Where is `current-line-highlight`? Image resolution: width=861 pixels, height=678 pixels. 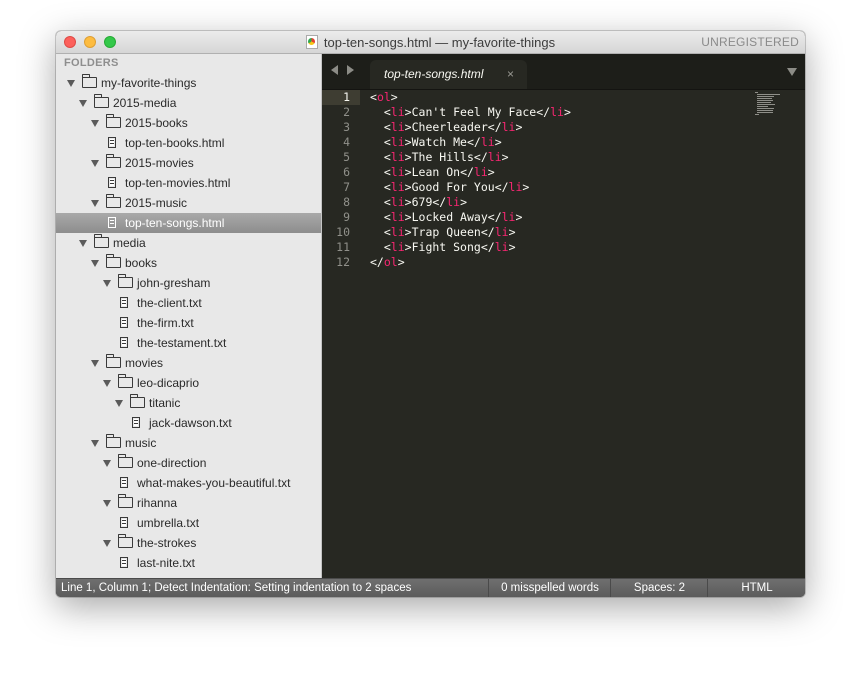
current-line-highlight is located at coordinates (341, 97).